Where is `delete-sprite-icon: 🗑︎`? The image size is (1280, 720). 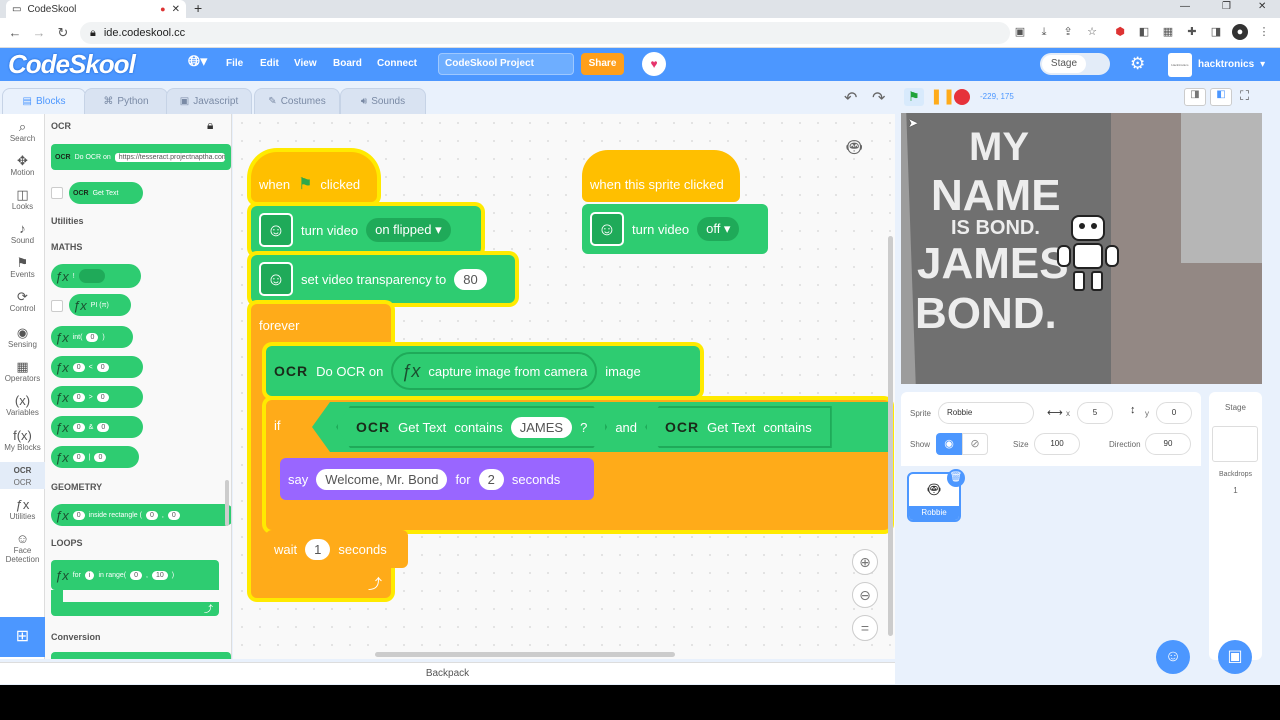
delete-sprite-icon: 🗑︎ is located at coordinates (956, 478).